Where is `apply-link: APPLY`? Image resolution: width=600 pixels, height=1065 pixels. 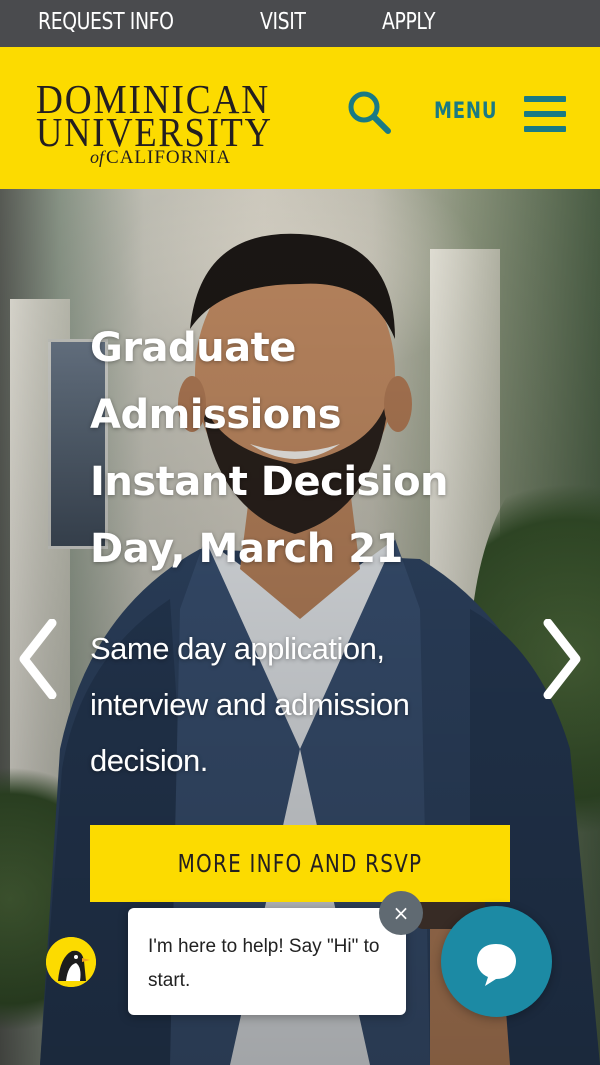 apply-link: APPLY is located at coordinates (409, 22).